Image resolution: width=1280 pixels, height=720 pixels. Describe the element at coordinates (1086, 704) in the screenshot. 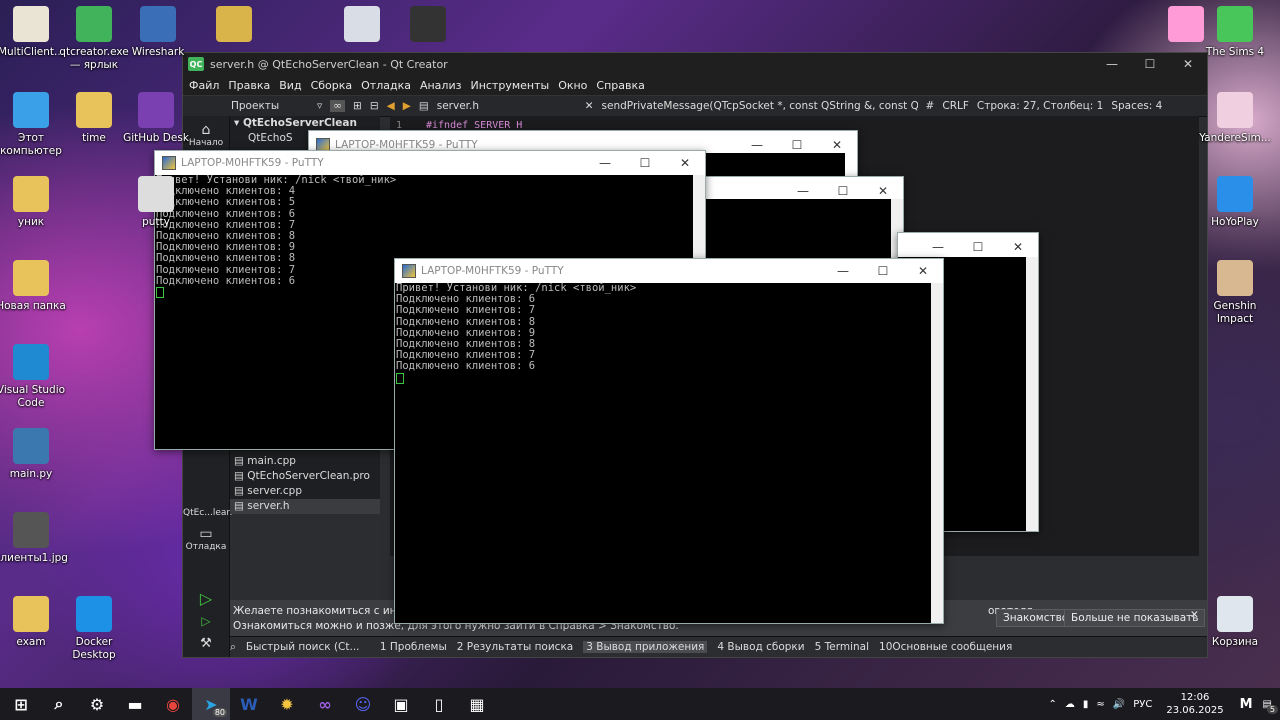

I see `battery-icon: ▮` at that location.